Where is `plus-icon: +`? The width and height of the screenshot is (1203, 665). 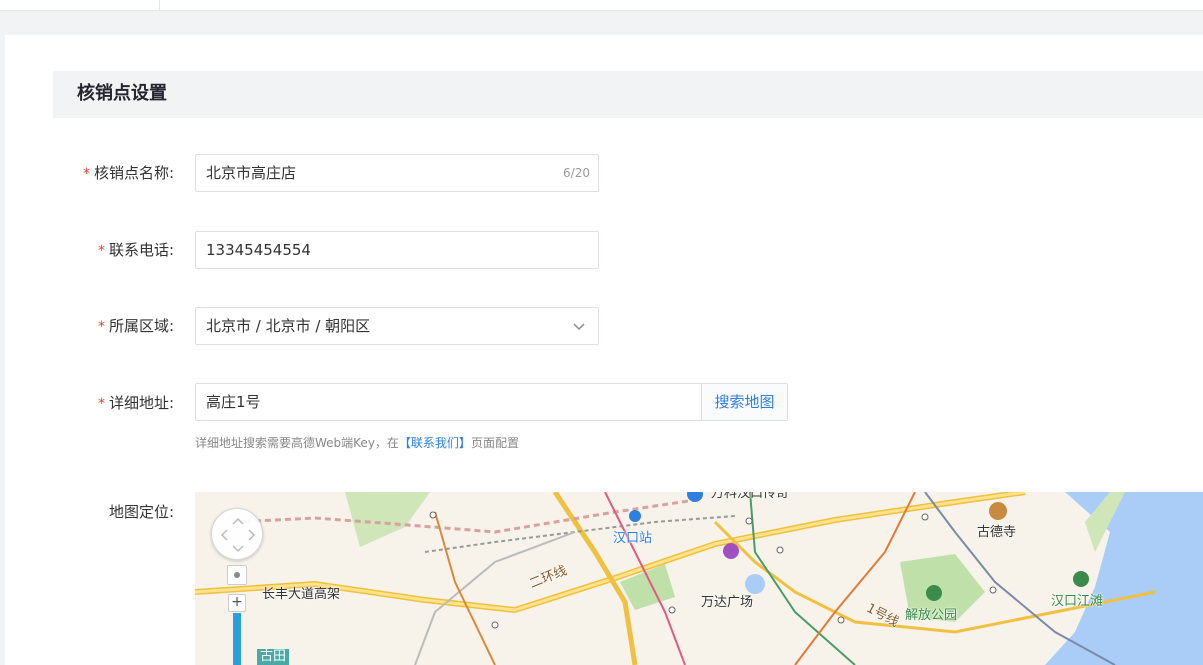 plus-icon: + is located at coordinates (237, 603).